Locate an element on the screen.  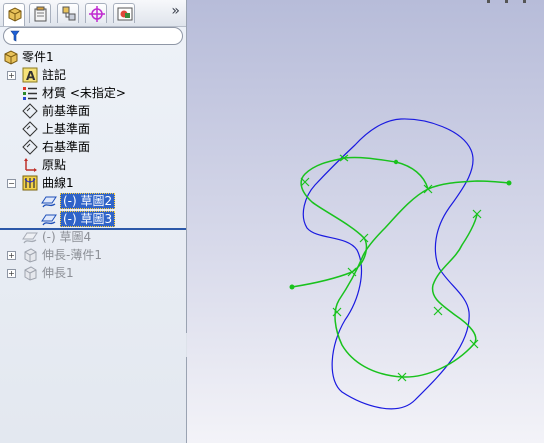
panel-tab-bar: » is located at coordinates (93, 13).